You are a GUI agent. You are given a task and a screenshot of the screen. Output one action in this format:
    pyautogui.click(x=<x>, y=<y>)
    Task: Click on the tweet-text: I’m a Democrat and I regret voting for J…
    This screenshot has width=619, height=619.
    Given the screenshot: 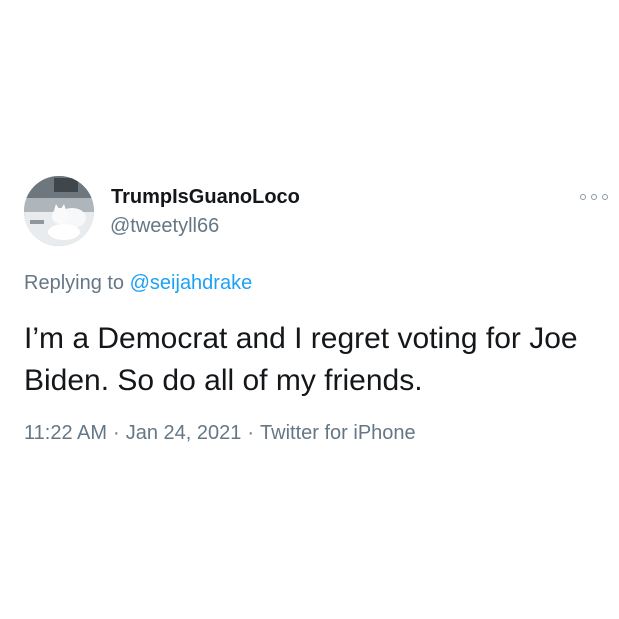 What is the action you would take?
    pyautogui.click(x=316, y=360)
    